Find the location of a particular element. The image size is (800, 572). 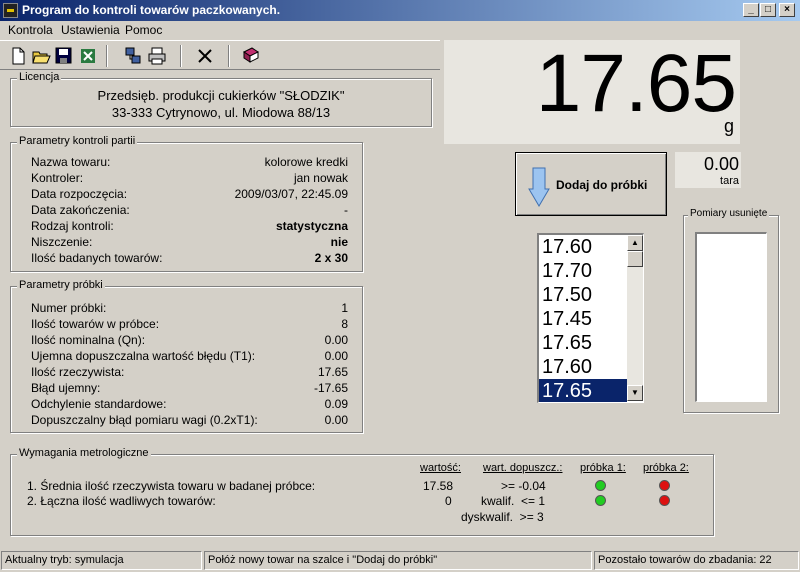

sample2-status-indicator is located at coordinates (664, 485).